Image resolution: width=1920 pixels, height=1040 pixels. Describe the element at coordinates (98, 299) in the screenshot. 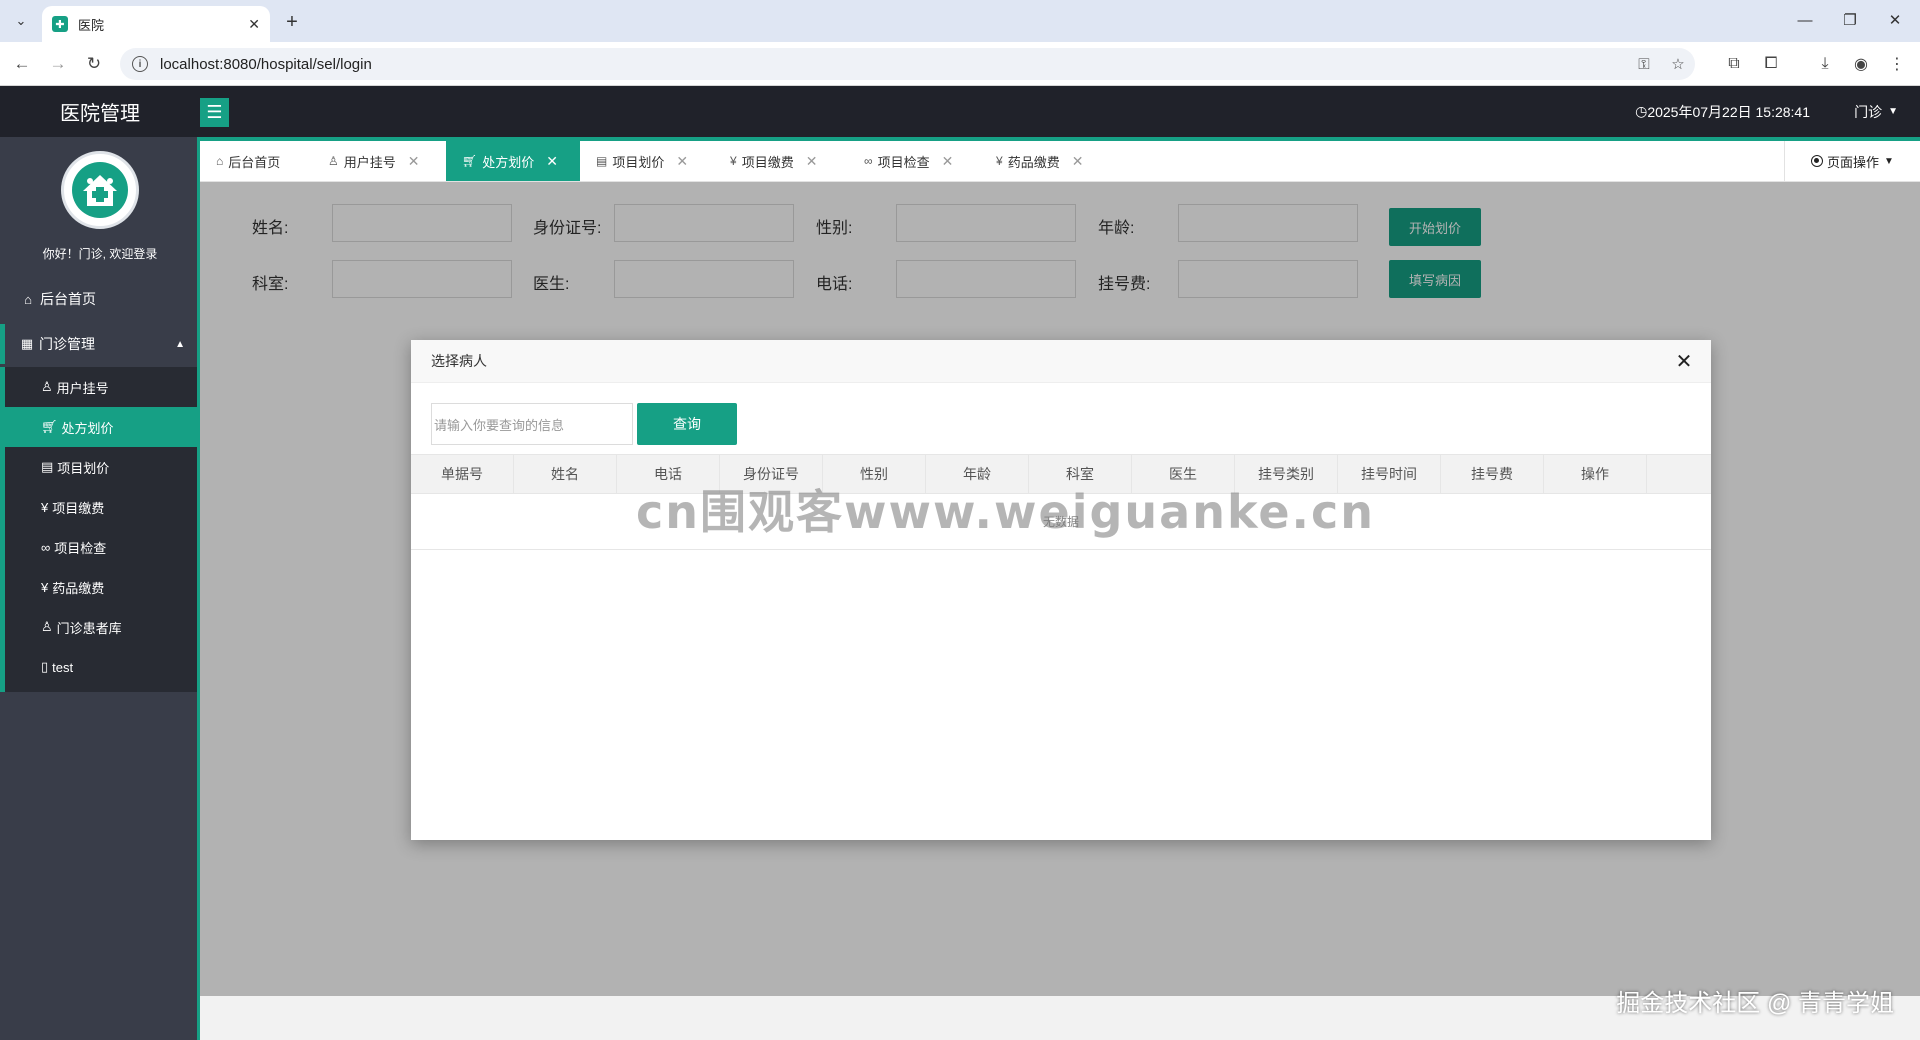

I see `sidebar-item-home: ⌂ 后台首页` at that location.